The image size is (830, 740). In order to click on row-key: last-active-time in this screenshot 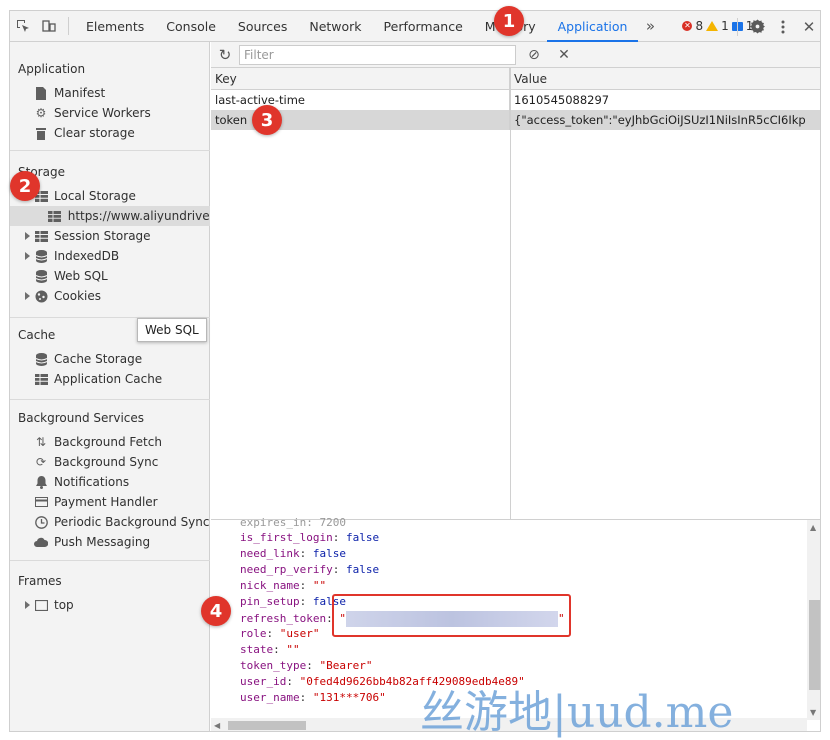, I will do `click(360, 100)`.